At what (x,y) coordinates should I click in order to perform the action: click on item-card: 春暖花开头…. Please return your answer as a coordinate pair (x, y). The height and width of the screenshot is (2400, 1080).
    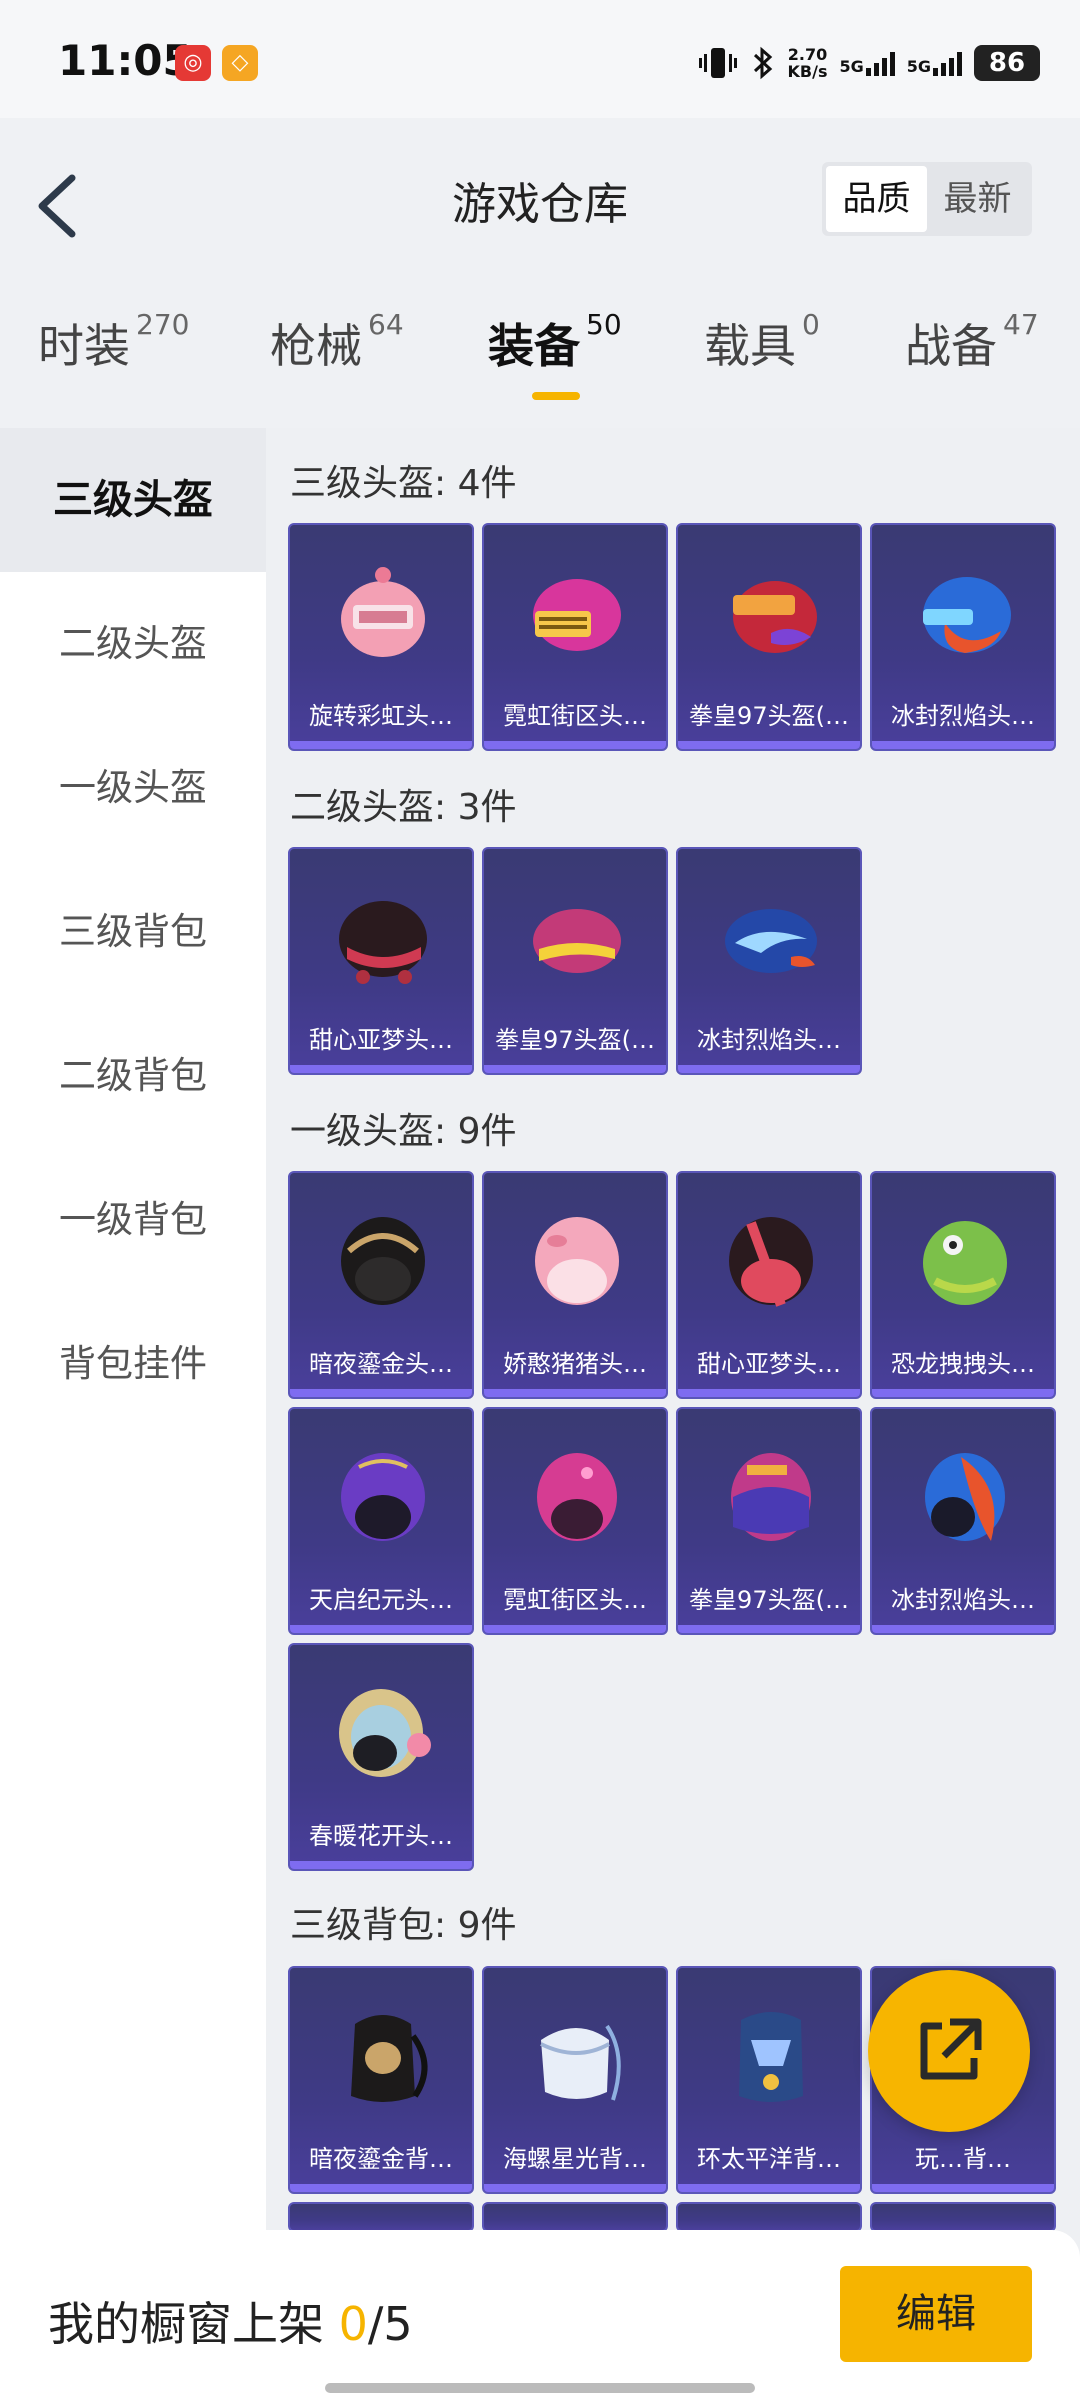
    Looking at the image, I should click on (381, 1757).